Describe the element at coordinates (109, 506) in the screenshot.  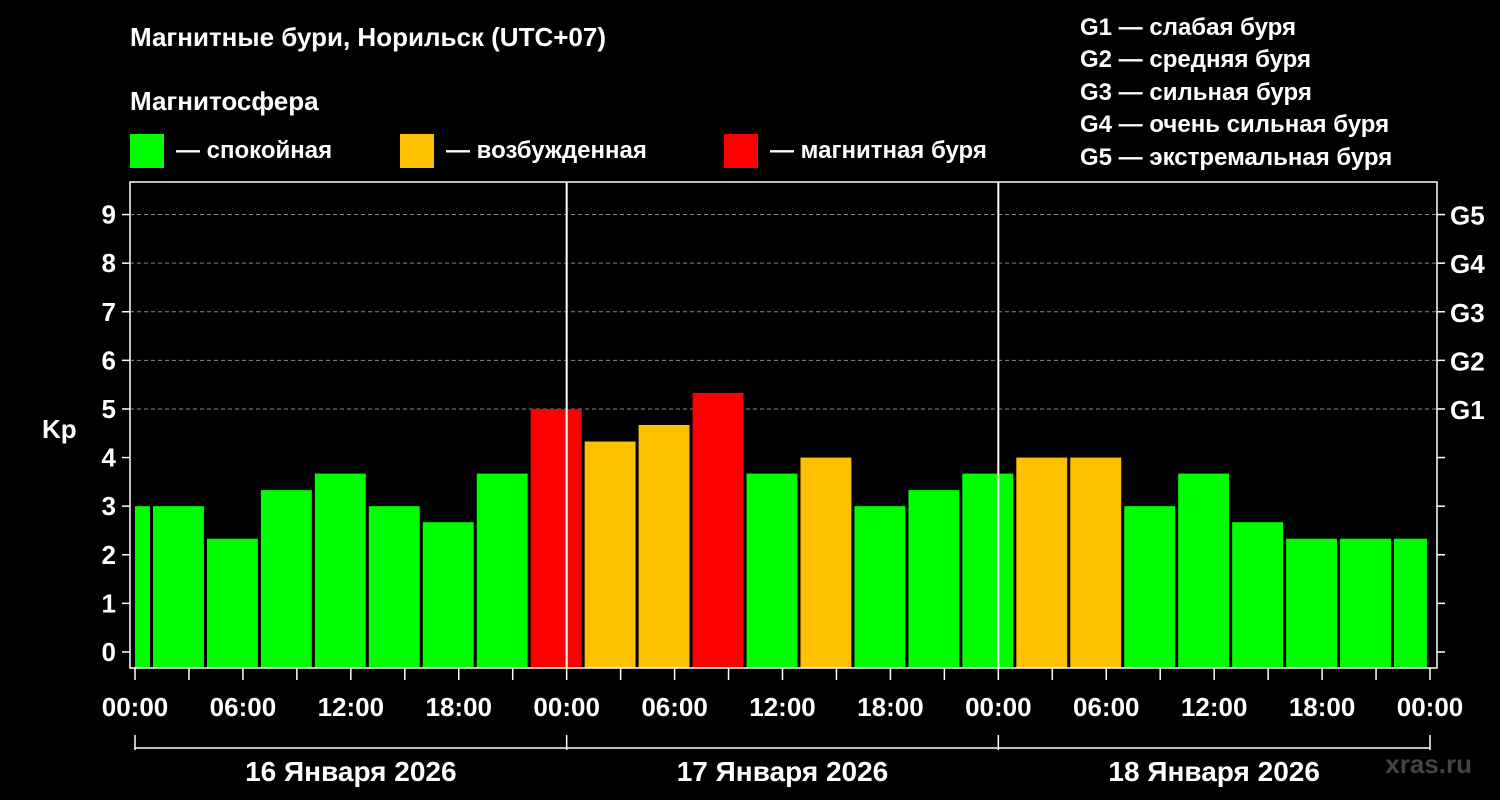
I see `y-tick-label: 3` at that location.